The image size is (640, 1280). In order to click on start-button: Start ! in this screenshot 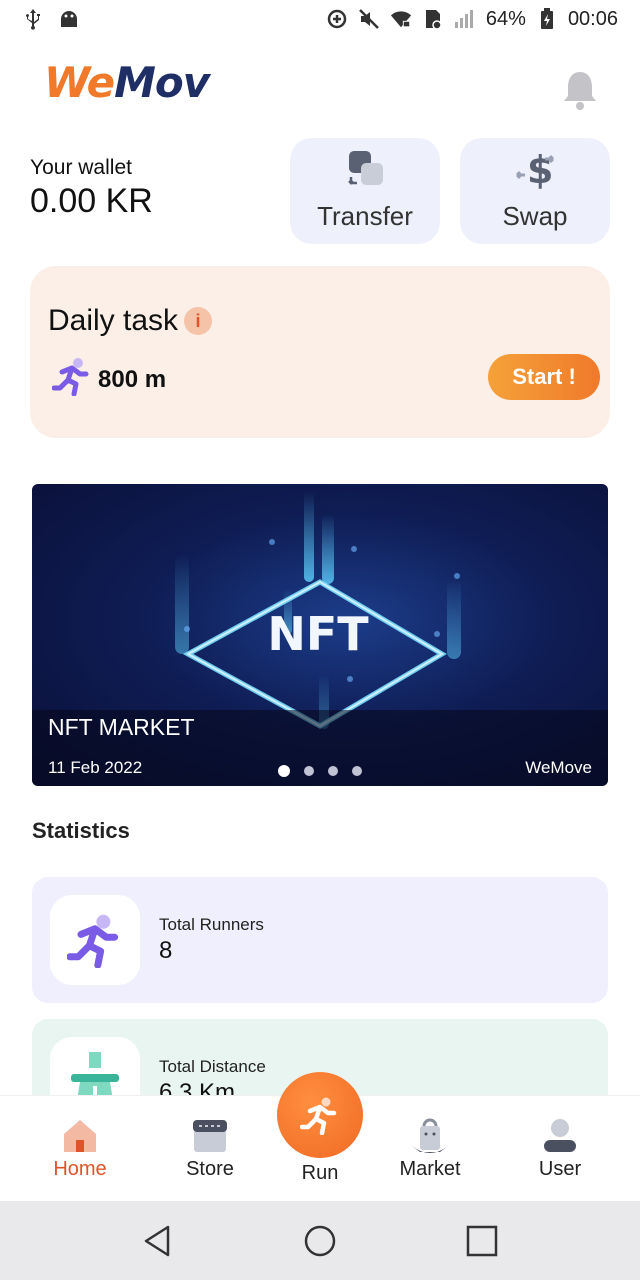, I will do `click(544, 377)`.